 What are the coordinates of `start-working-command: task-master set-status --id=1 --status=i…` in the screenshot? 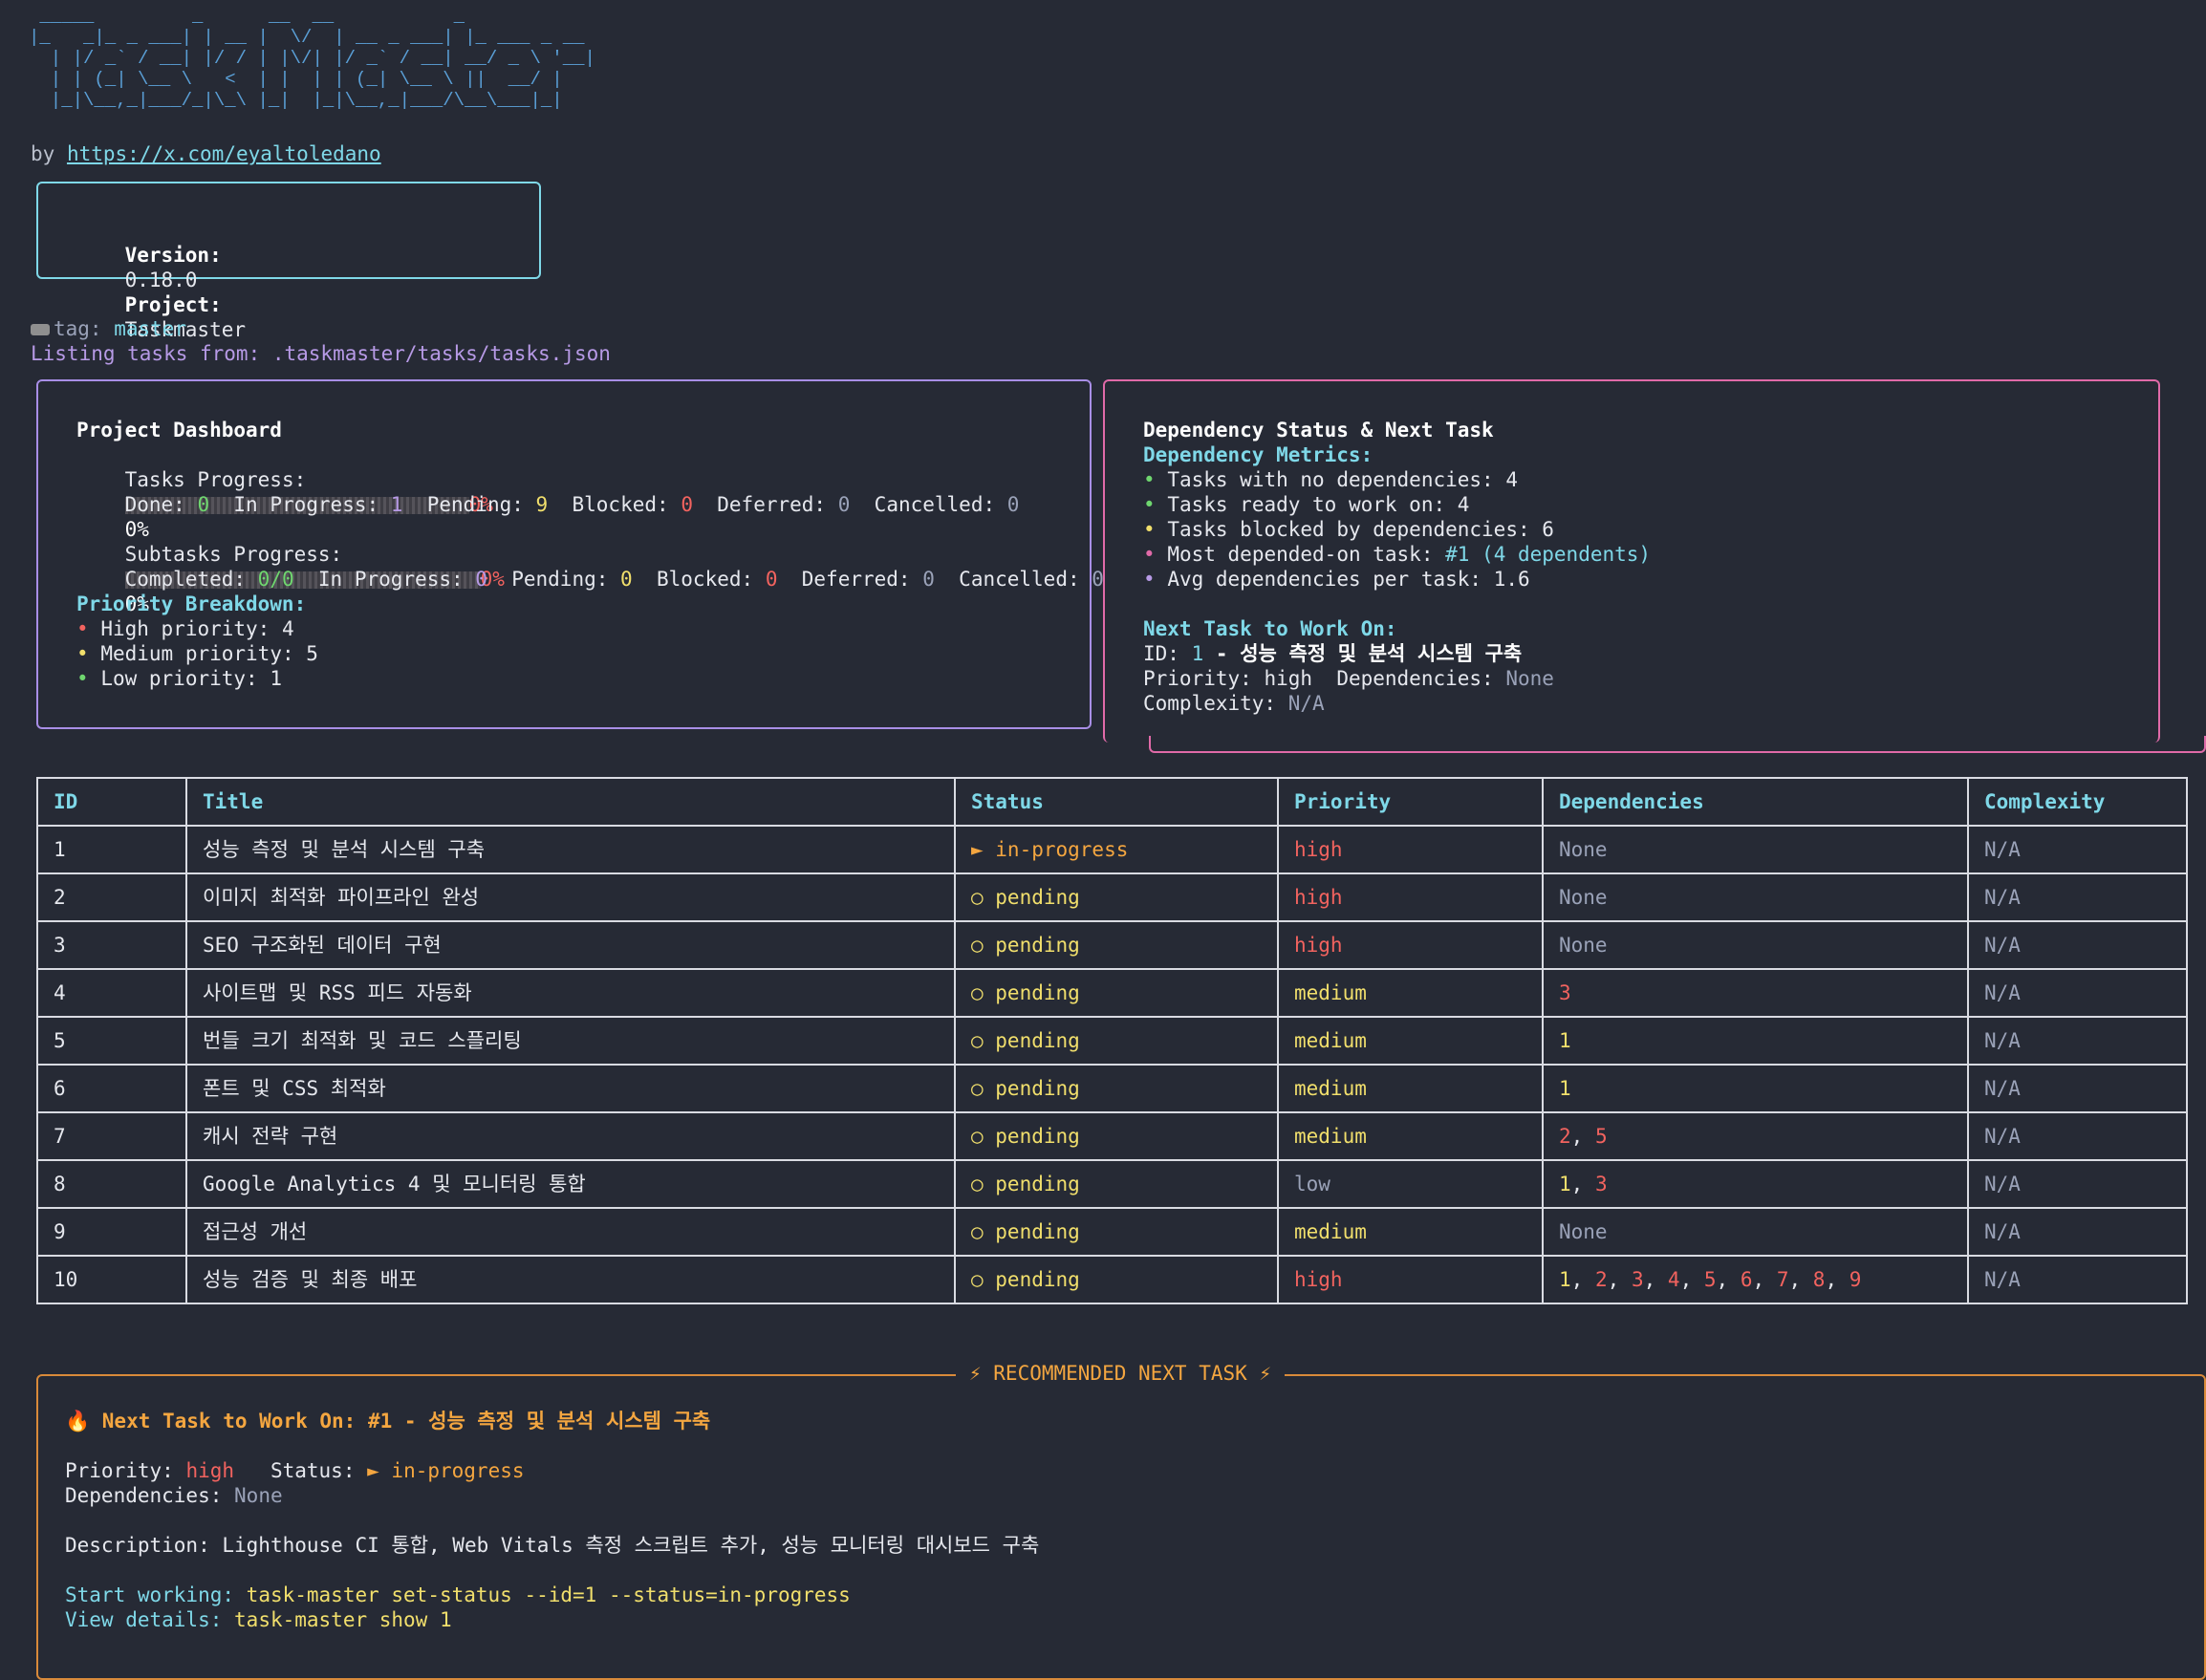 It's located at (549, 1594).